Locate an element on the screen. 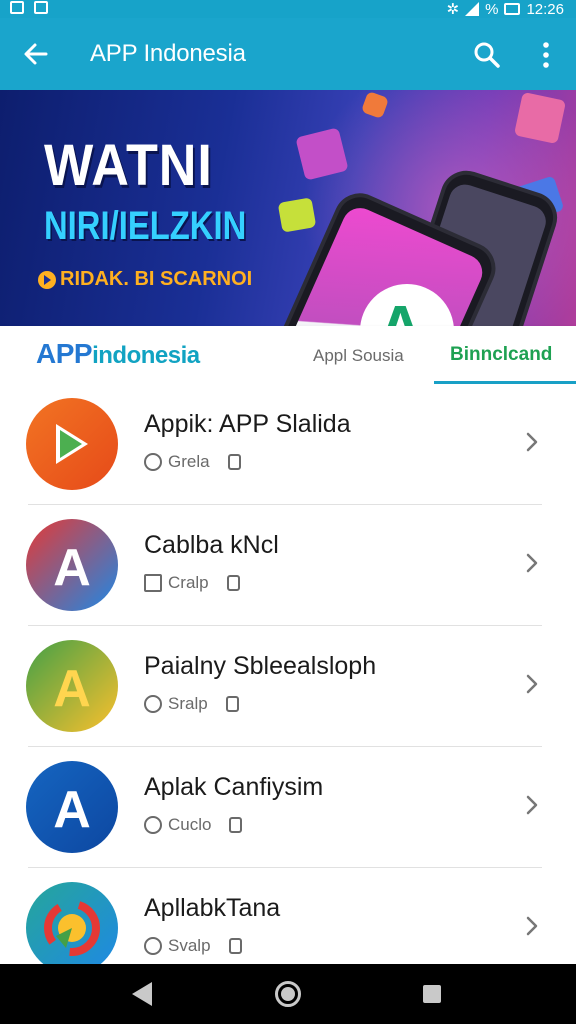 The height and width of the screenshot is (1024, 576). more-options-icon is located at coordinates (546, 55).